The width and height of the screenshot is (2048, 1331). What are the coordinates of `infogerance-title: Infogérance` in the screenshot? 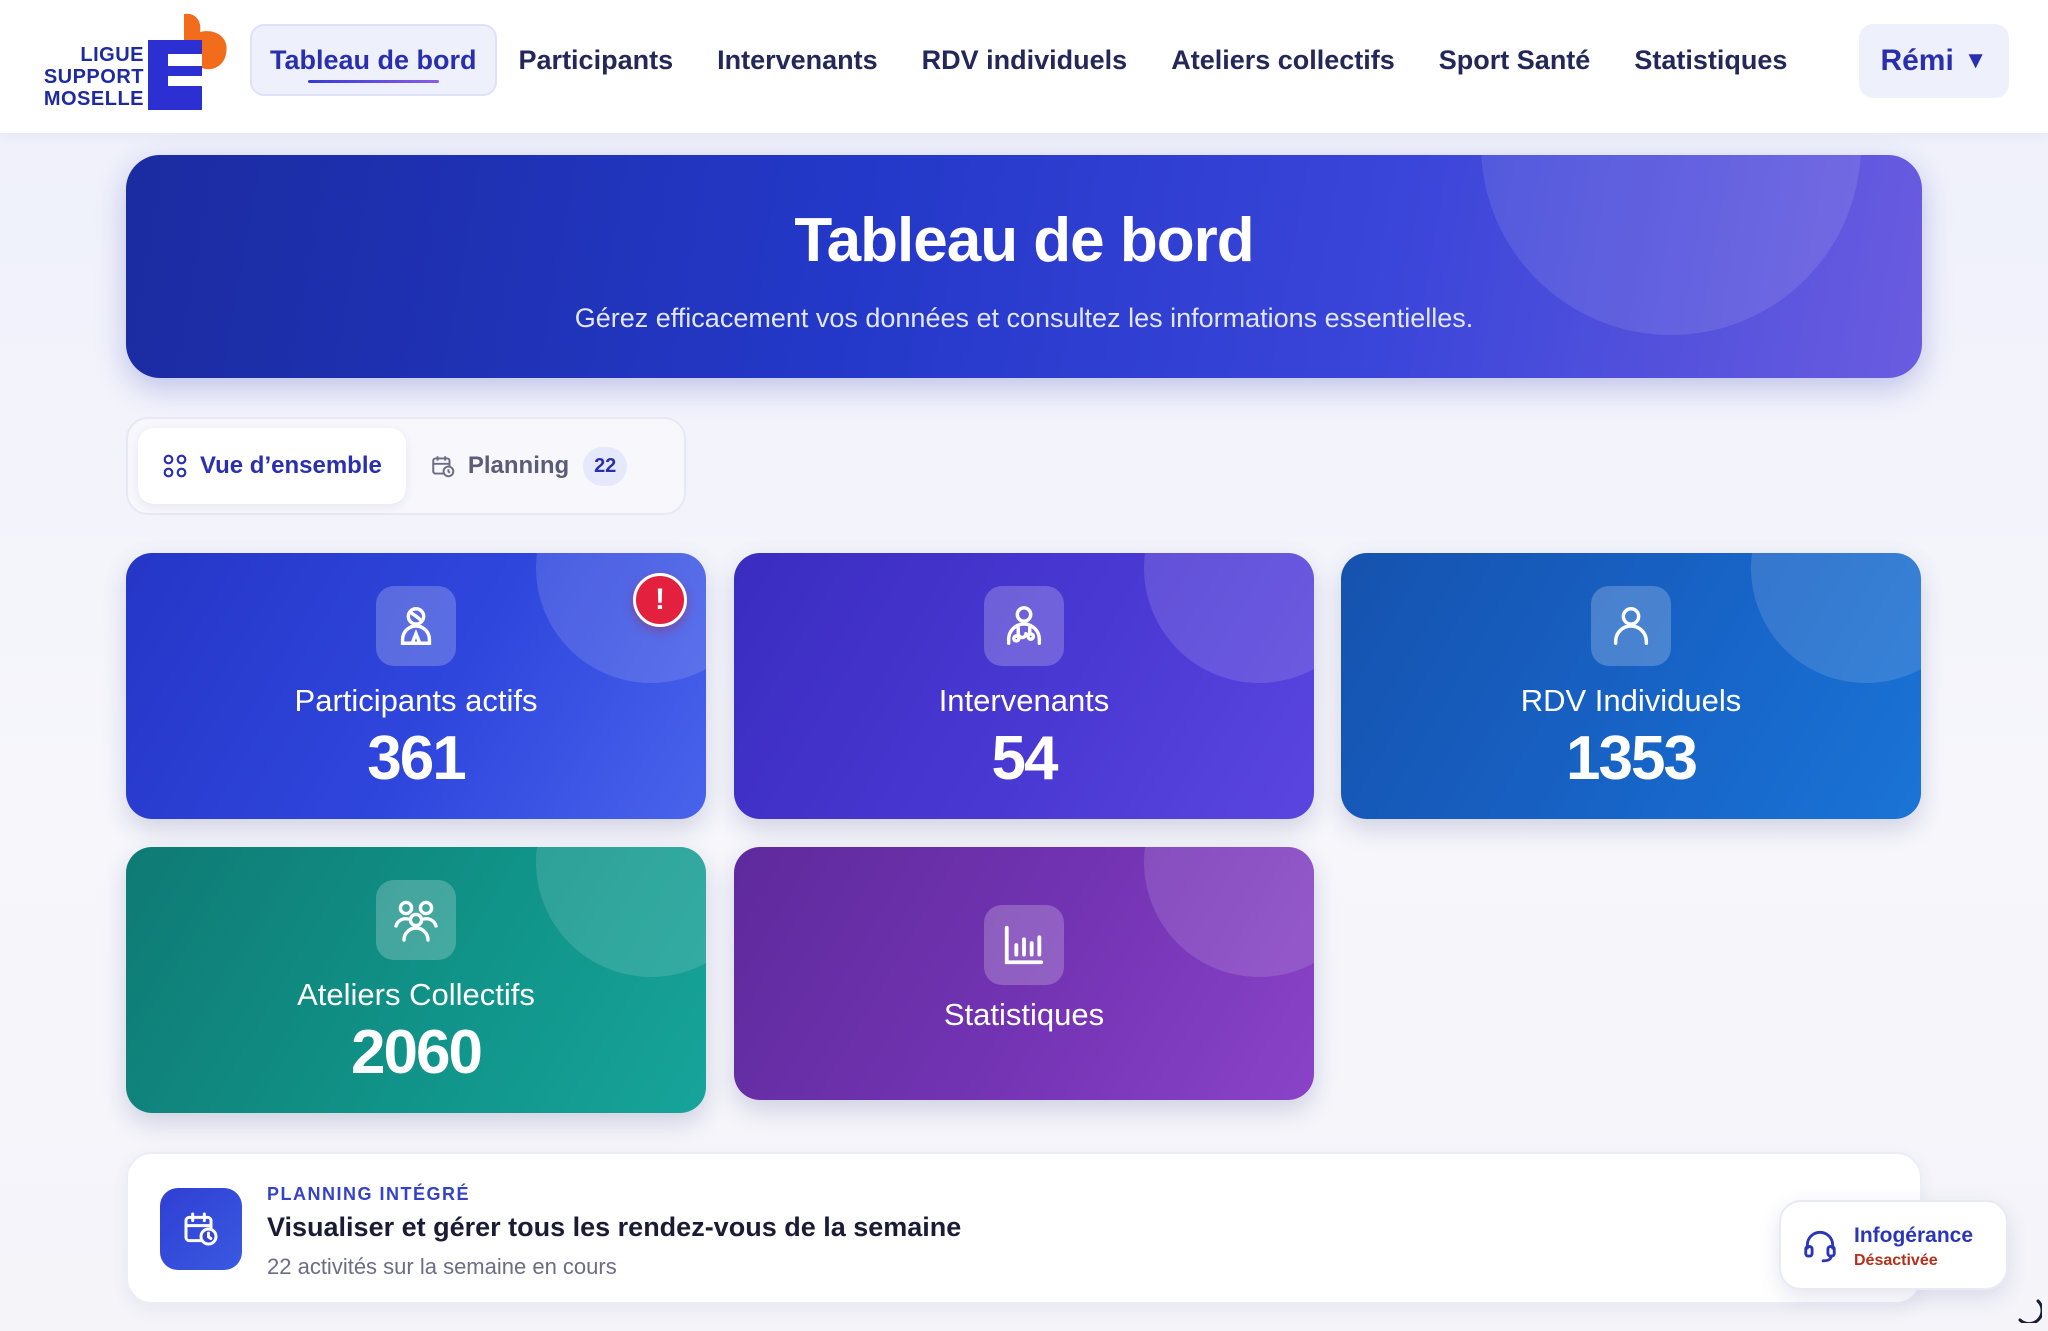 It's located at (1914, 1235).